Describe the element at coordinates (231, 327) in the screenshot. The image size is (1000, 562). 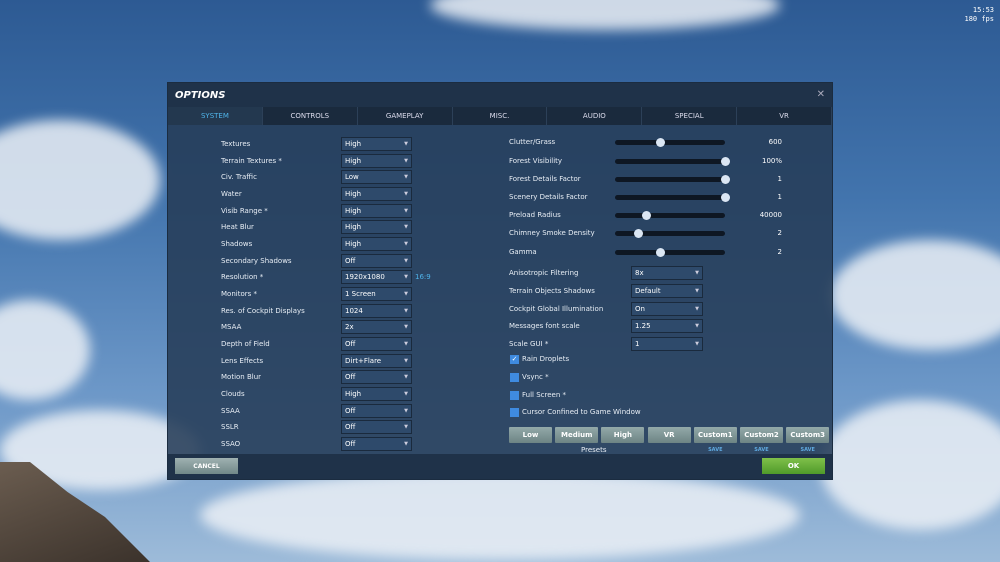
I see `setting-label: MSAA` at that location.